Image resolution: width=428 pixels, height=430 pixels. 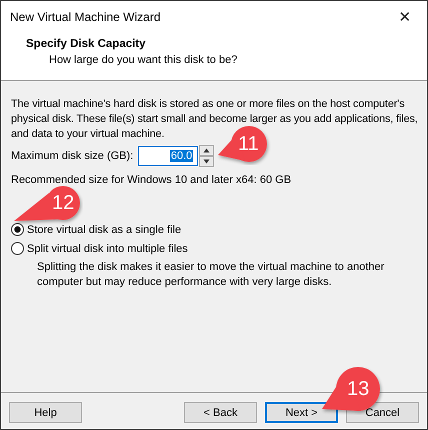 What do you see at coordinates (45, 412) in the screenshot?
I see `wizard-button: Help` at bounding box center [45, 412].